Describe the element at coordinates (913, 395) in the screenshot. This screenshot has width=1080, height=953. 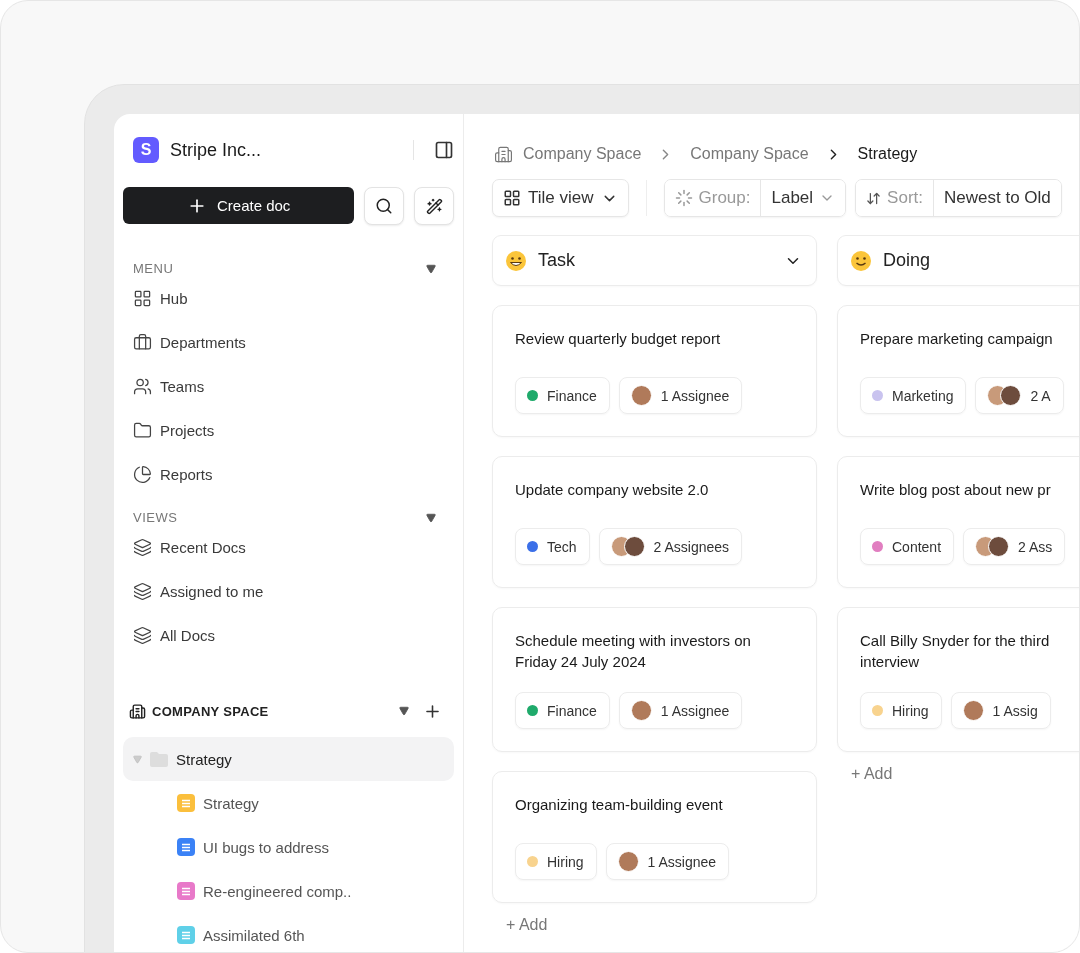
I see `label-tag: Marketing` at that location.